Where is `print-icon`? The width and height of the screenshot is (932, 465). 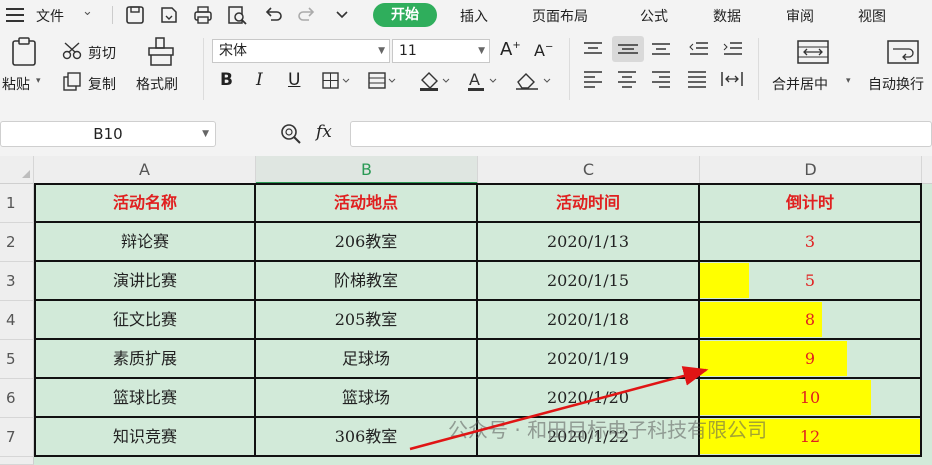 print-icon is located at coordinates (203, 15).